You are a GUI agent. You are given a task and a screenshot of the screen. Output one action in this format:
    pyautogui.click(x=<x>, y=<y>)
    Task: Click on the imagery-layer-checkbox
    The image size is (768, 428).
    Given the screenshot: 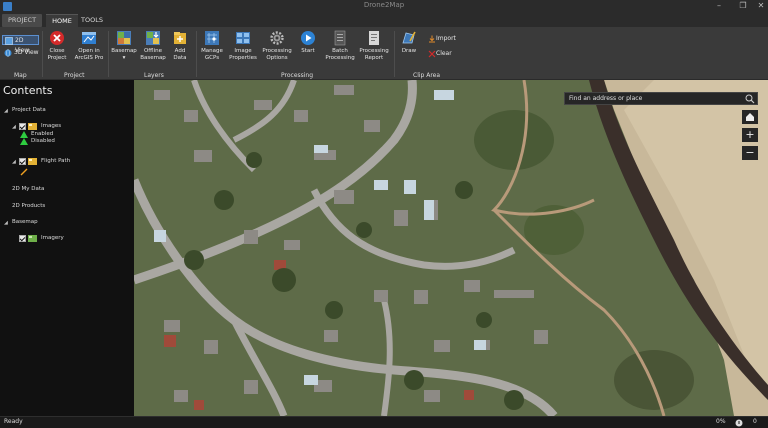 What is the action you would take?
    pyautogui.click(x=22, y=238)
    